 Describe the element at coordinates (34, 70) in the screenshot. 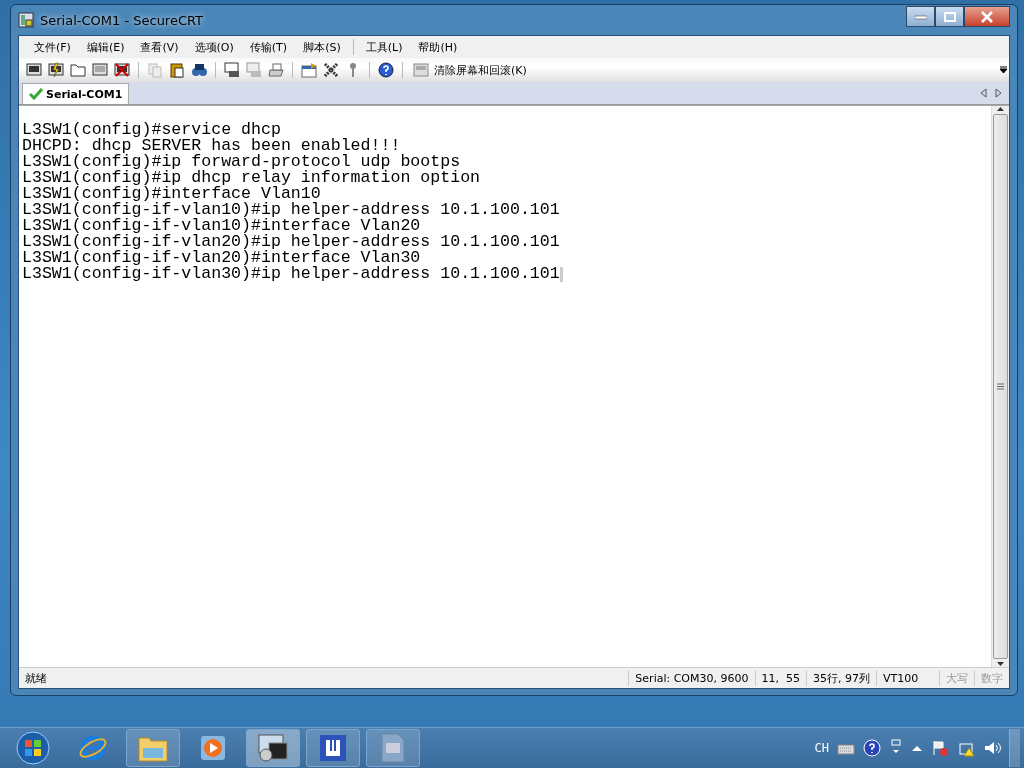

I see `computer-icon` at that location.